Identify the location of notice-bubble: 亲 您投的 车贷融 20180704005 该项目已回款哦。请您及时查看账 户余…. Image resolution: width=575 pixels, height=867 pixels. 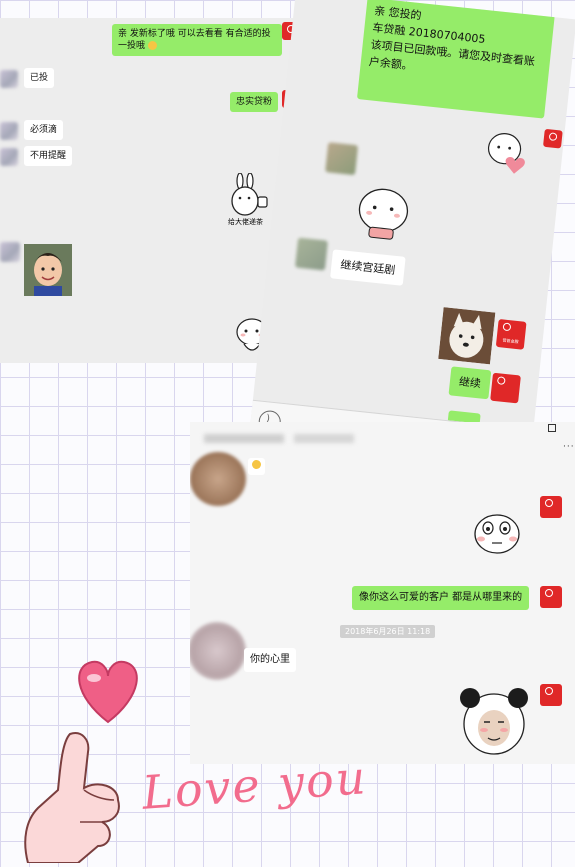
(455, 59).